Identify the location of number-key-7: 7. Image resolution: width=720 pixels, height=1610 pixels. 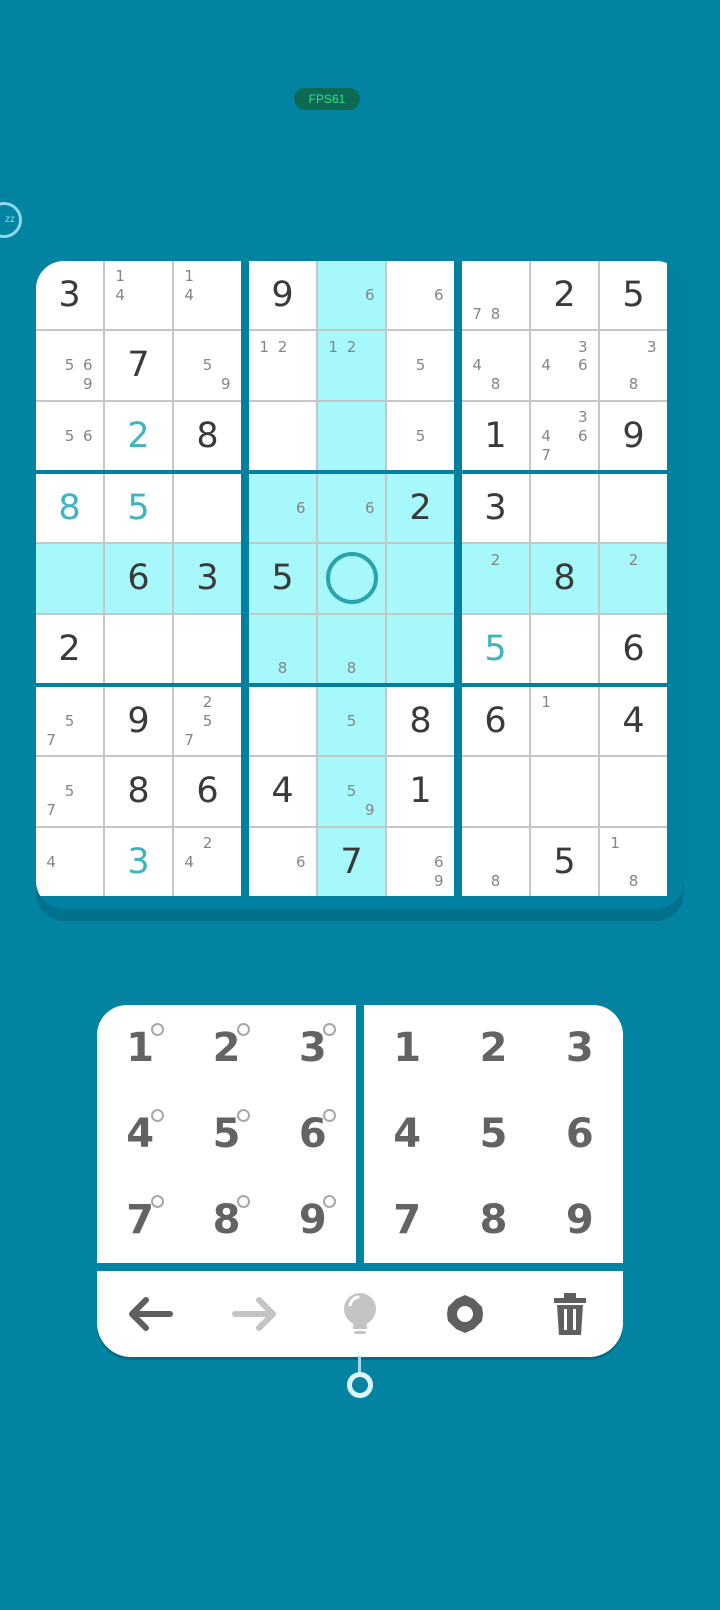
(407, 1220).